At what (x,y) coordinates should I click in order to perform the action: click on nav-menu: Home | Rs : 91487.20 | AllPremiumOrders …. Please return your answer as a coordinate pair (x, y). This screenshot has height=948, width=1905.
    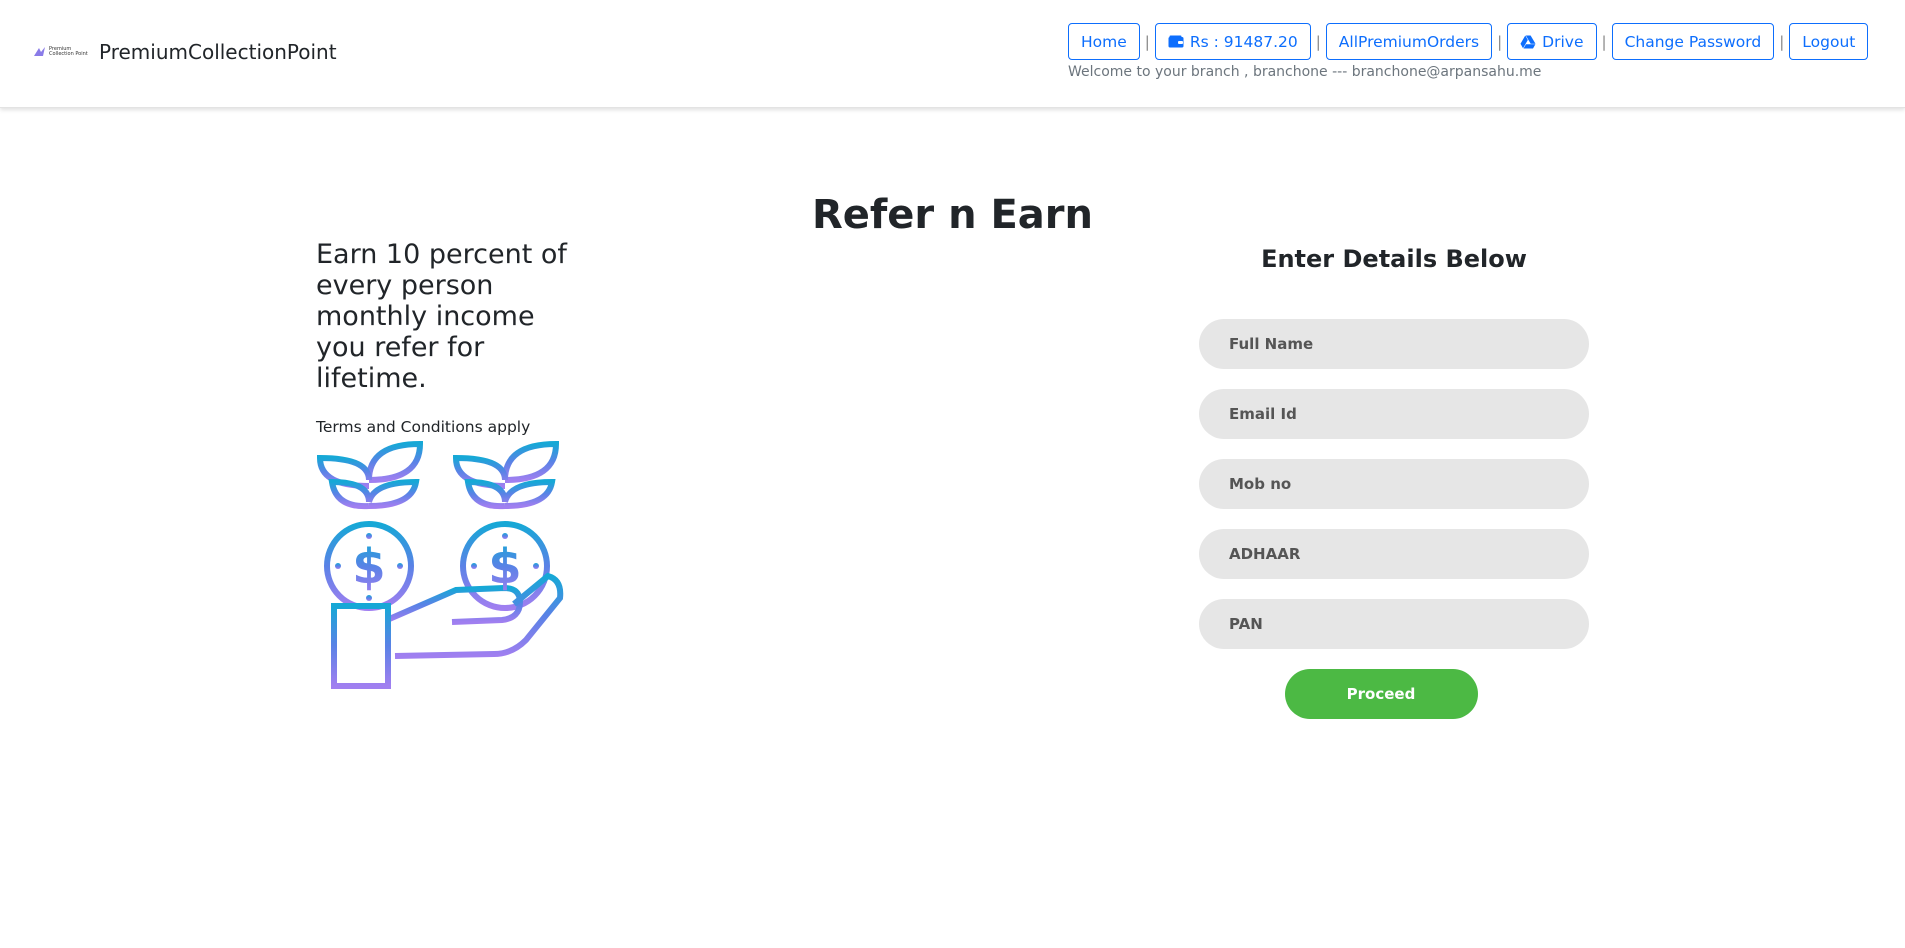
    Looking at the image, I should click on (1468, 41).